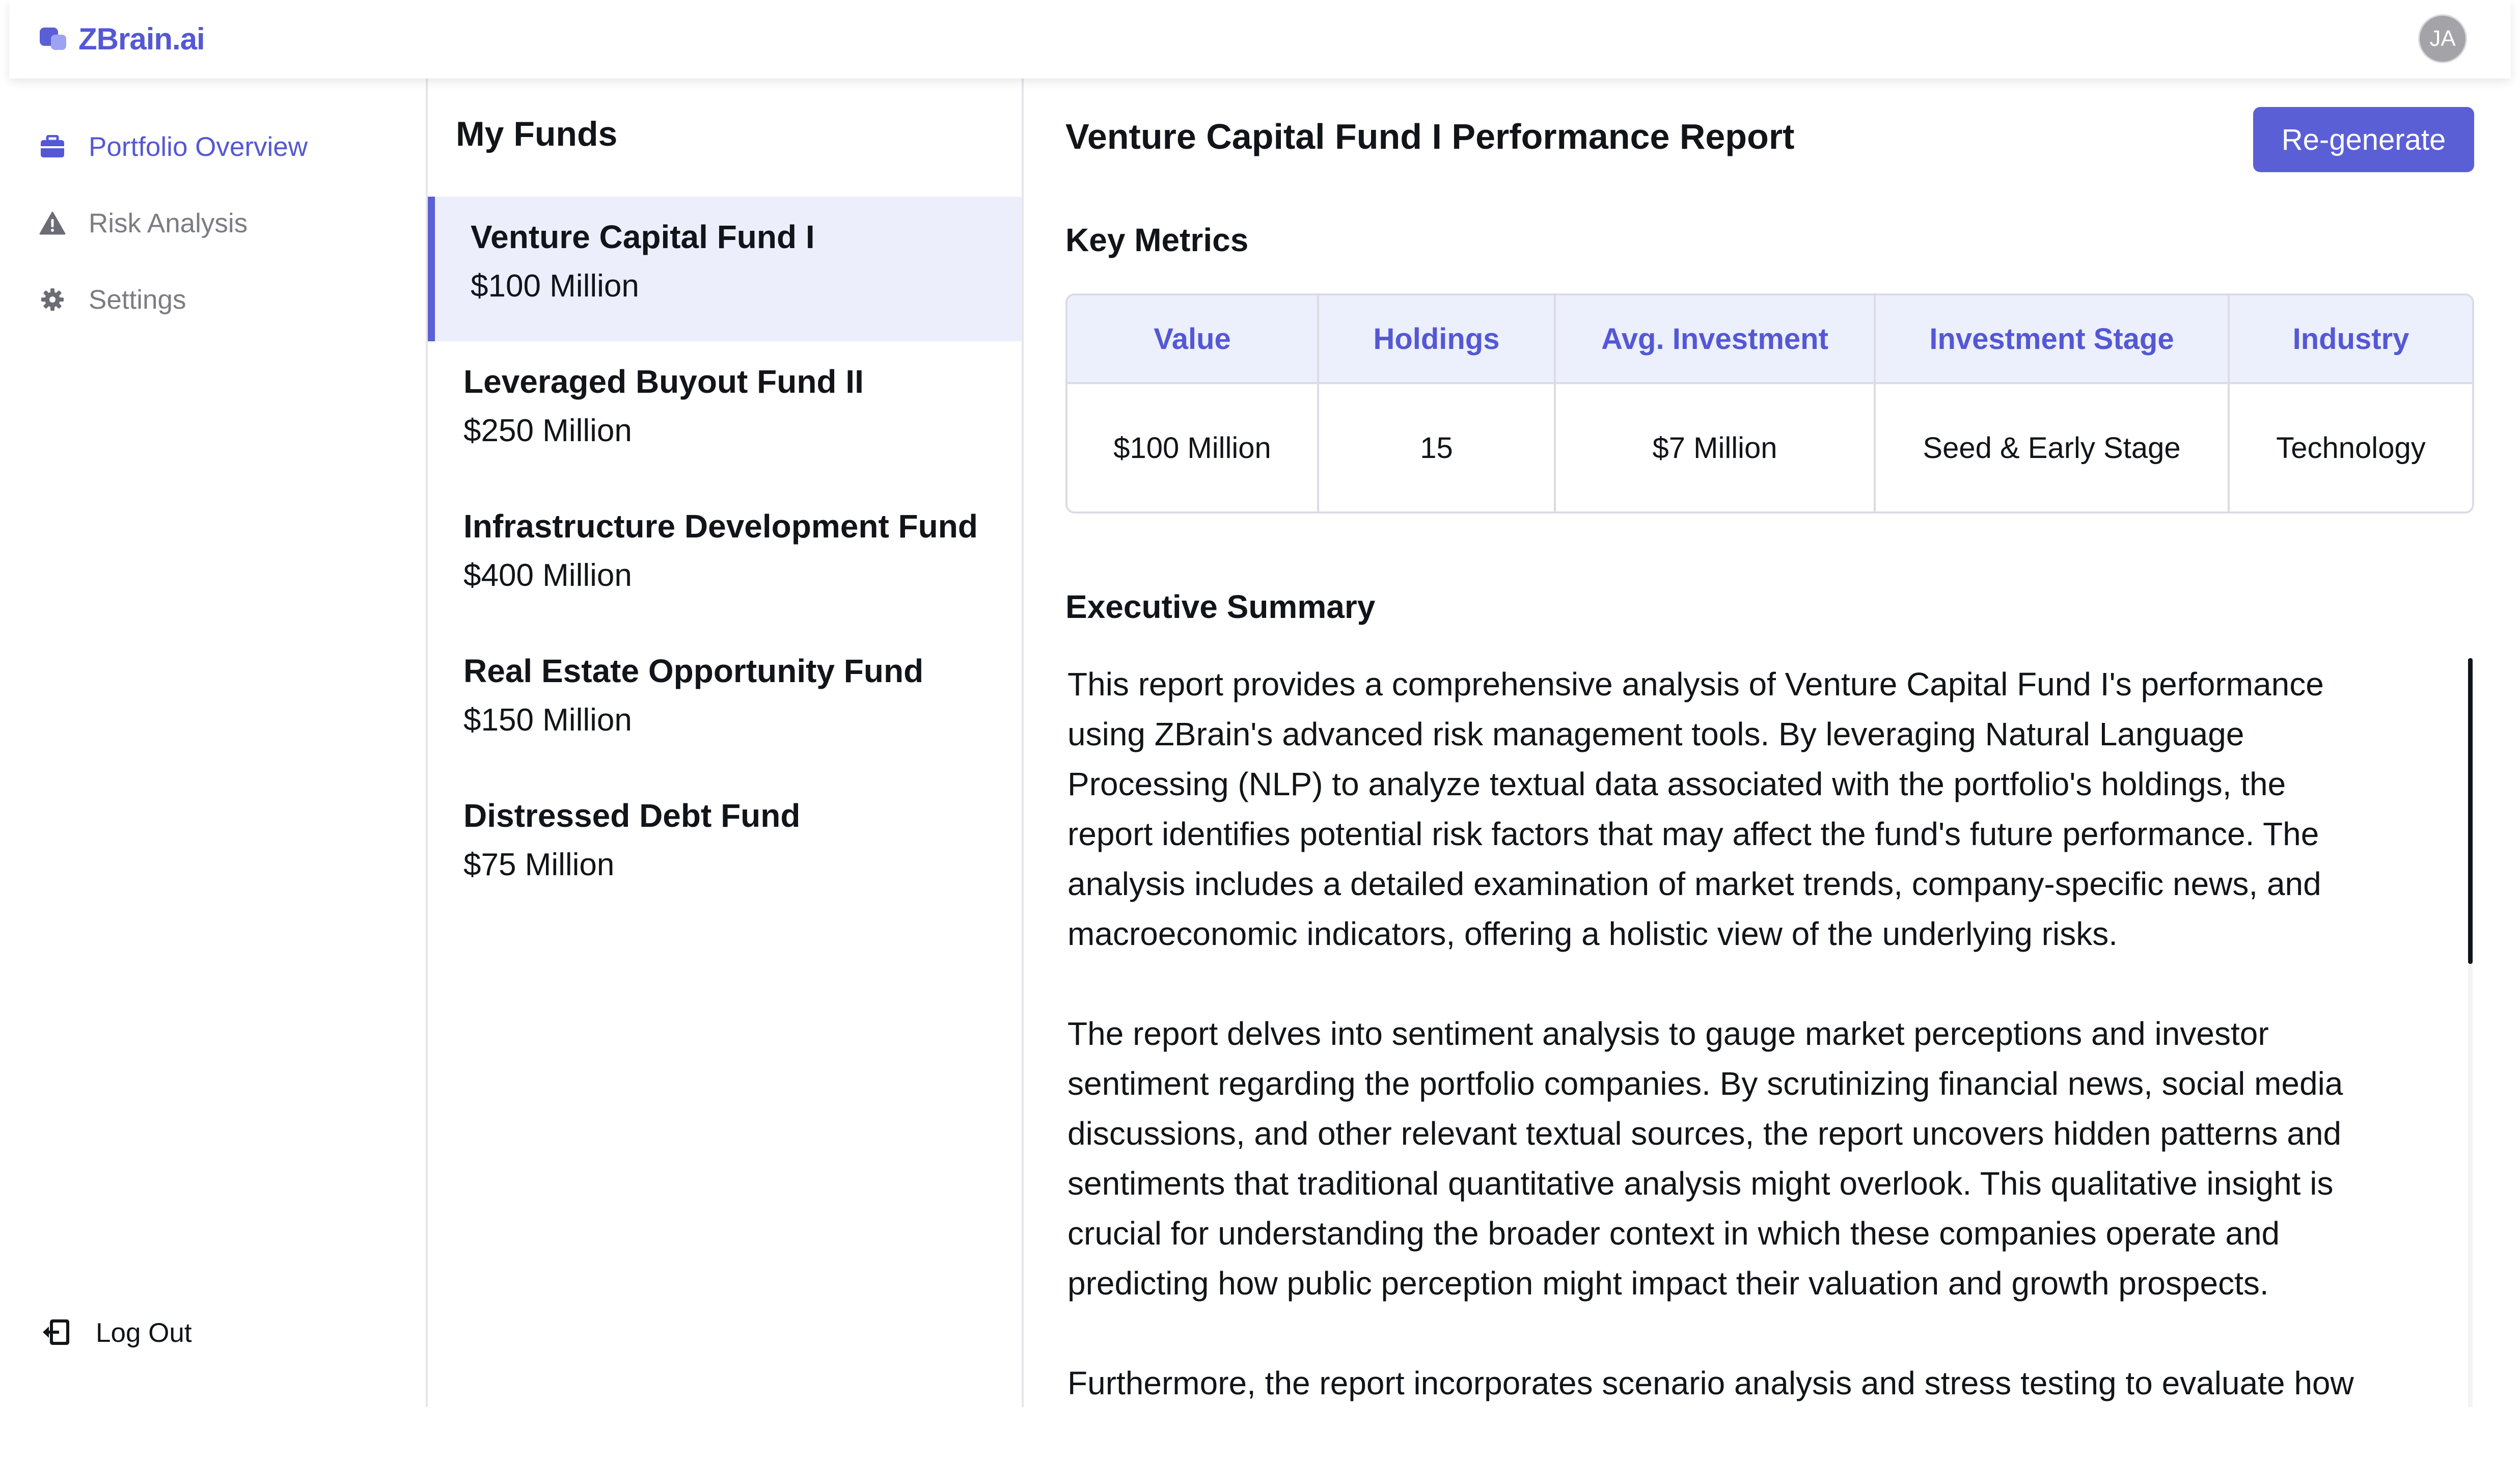  I want to click on metrics-cell-investment-stage: Seed & Early Stage, so click(2052, 447).